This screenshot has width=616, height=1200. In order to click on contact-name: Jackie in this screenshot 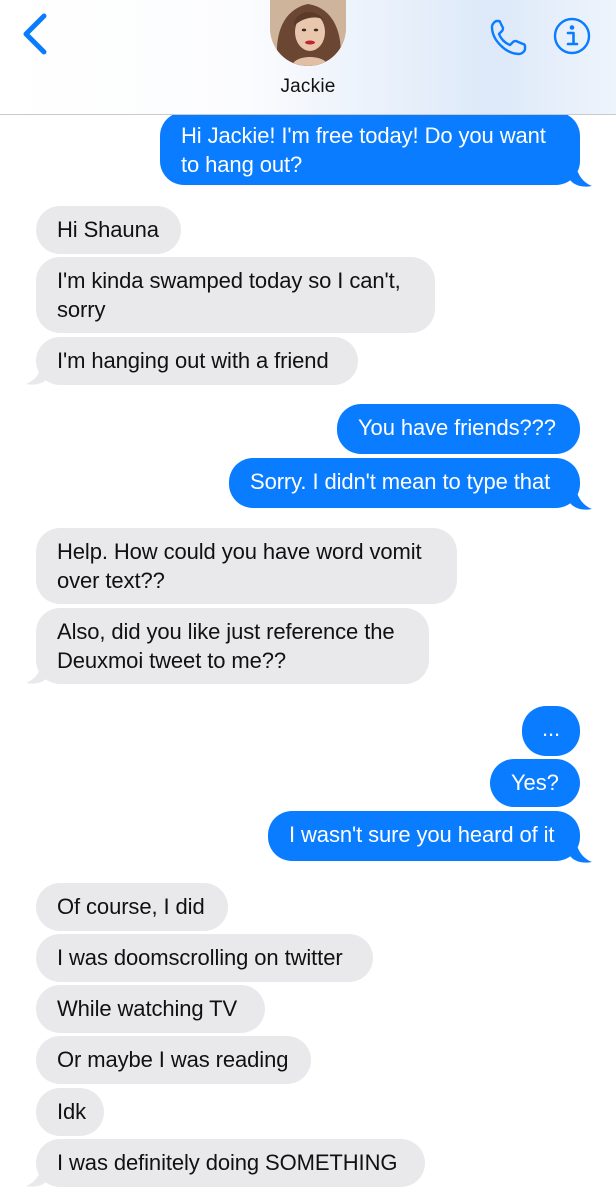, I will do `click(308, 87)`.